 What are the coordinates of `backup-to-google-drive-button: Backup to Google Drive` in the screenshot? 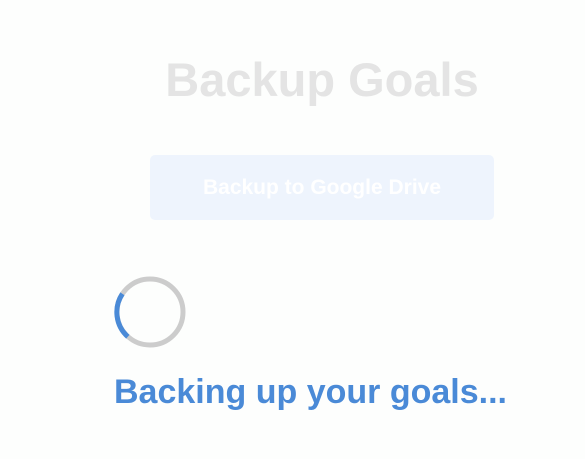 It's located at (322, 187).